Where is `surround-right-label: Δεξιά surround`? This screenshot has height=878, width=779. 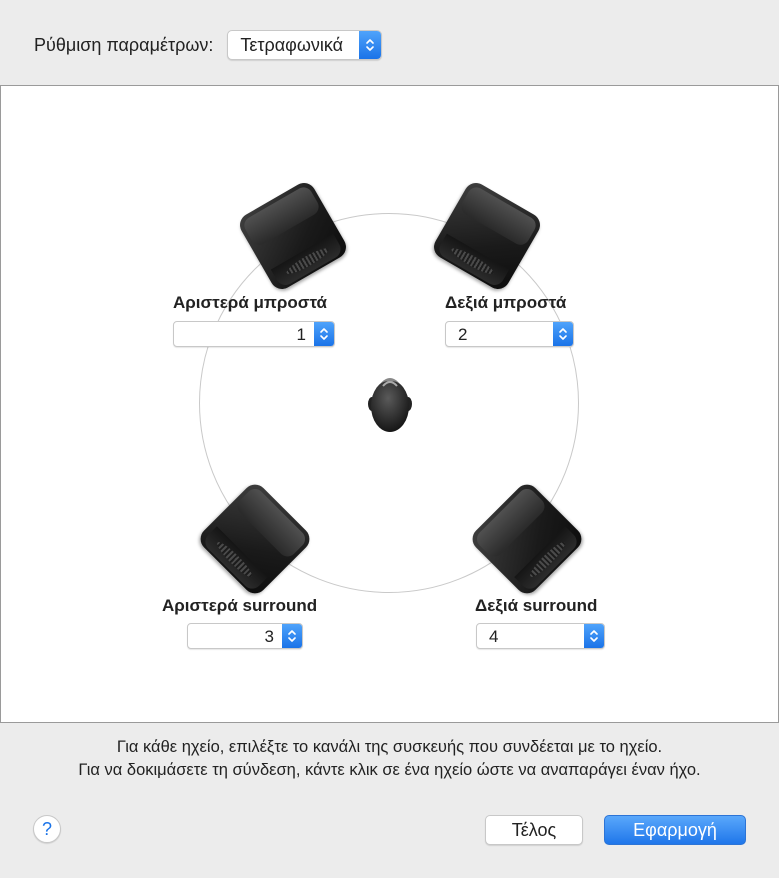
surround-right-label: Δεξιά surround is located at coordinates (536, 605).